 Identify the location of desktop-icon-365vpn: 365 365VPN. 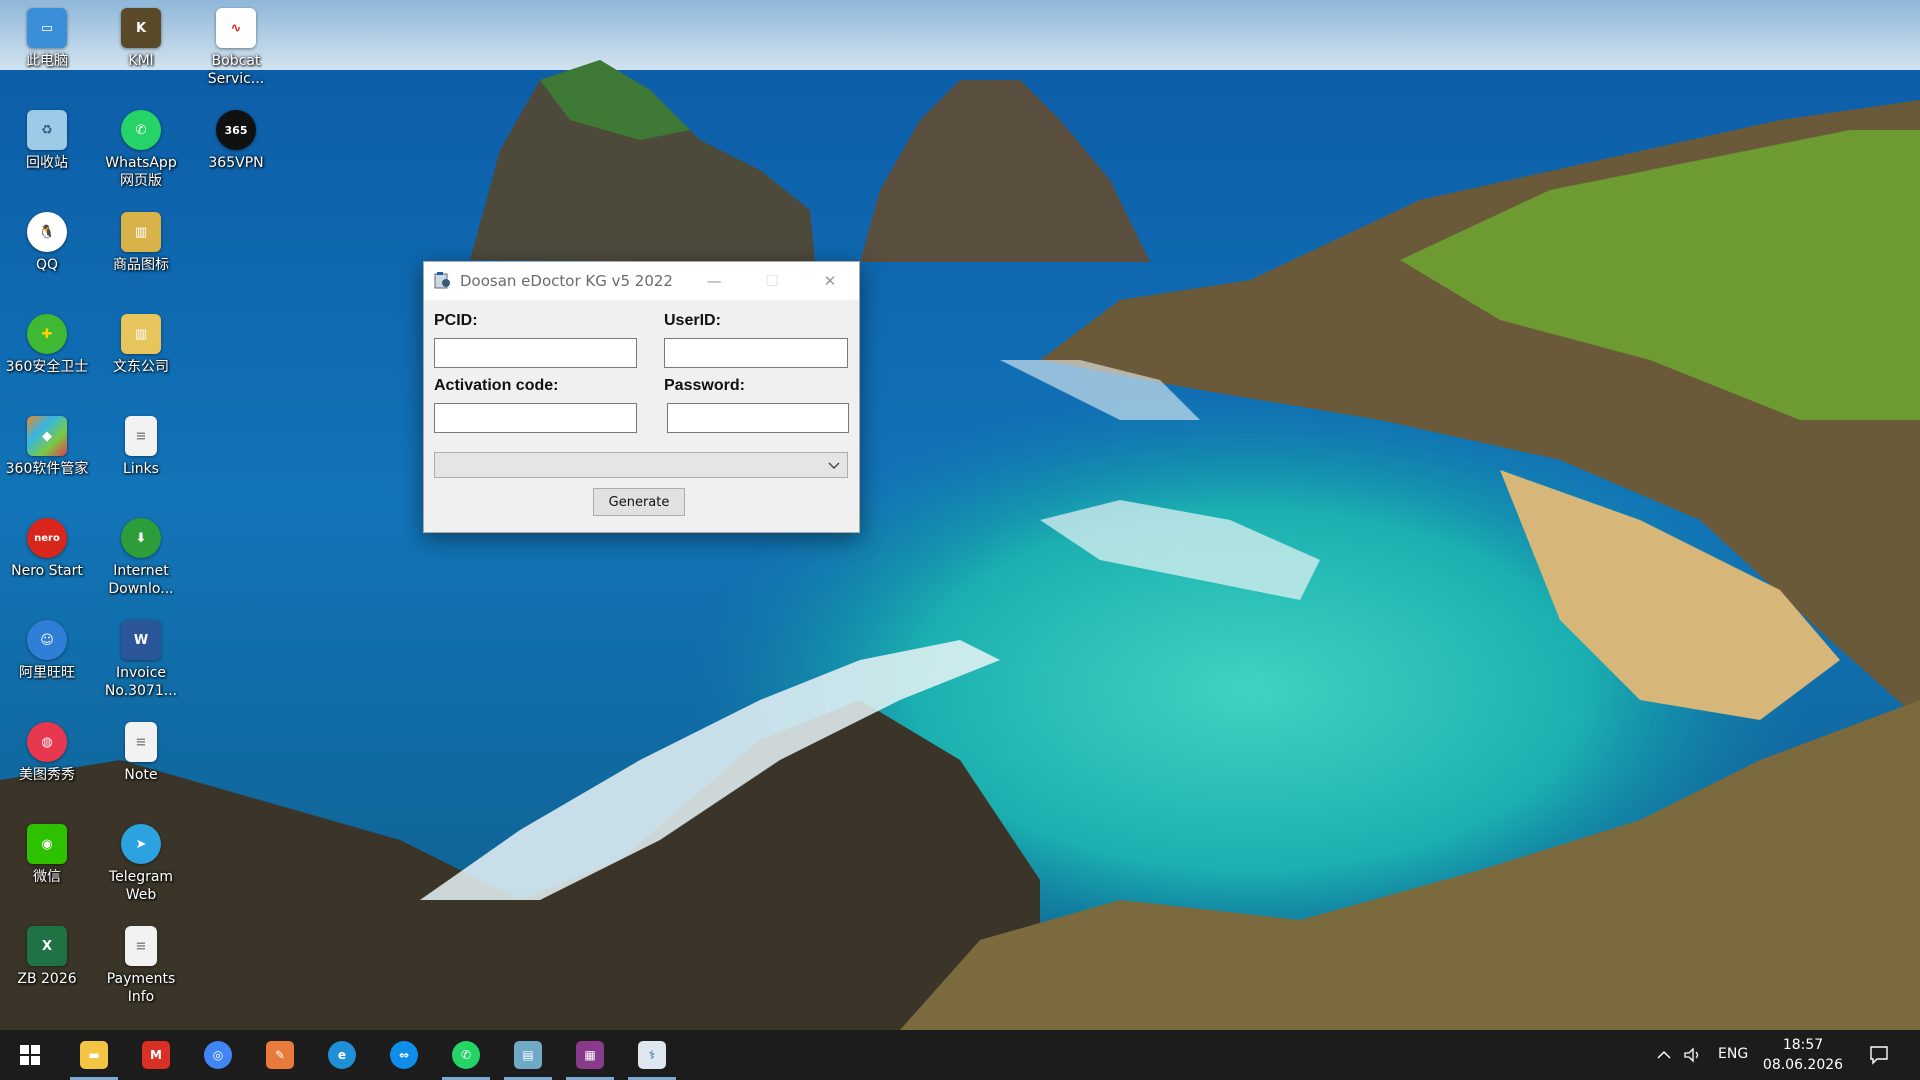
(236, 141).